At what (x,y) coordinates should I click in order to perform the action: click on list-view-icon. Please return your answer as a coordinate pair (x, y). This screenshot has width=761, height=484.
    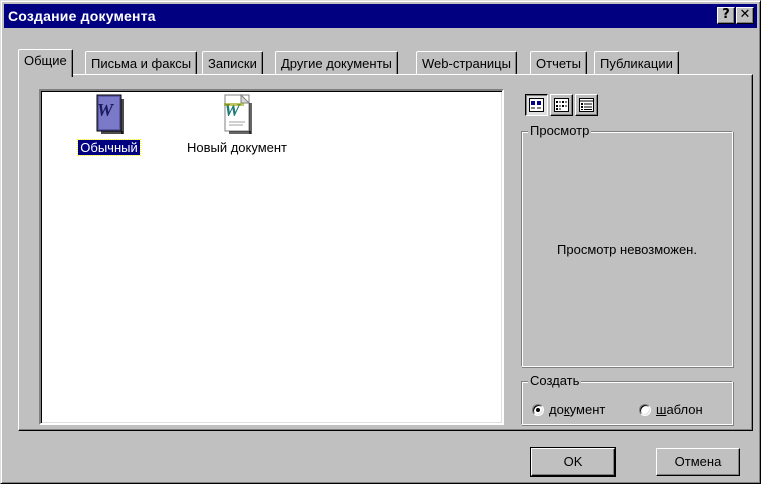
    Looking at the image, I should click on (561, 105).